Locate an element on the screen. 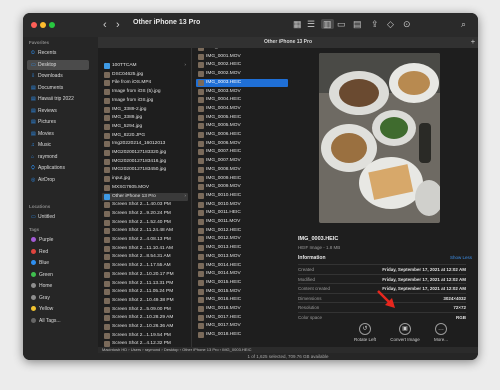 This screenshot has height=390, width=500. list-view-icon: ☰ is located at coordinates (311, 24).